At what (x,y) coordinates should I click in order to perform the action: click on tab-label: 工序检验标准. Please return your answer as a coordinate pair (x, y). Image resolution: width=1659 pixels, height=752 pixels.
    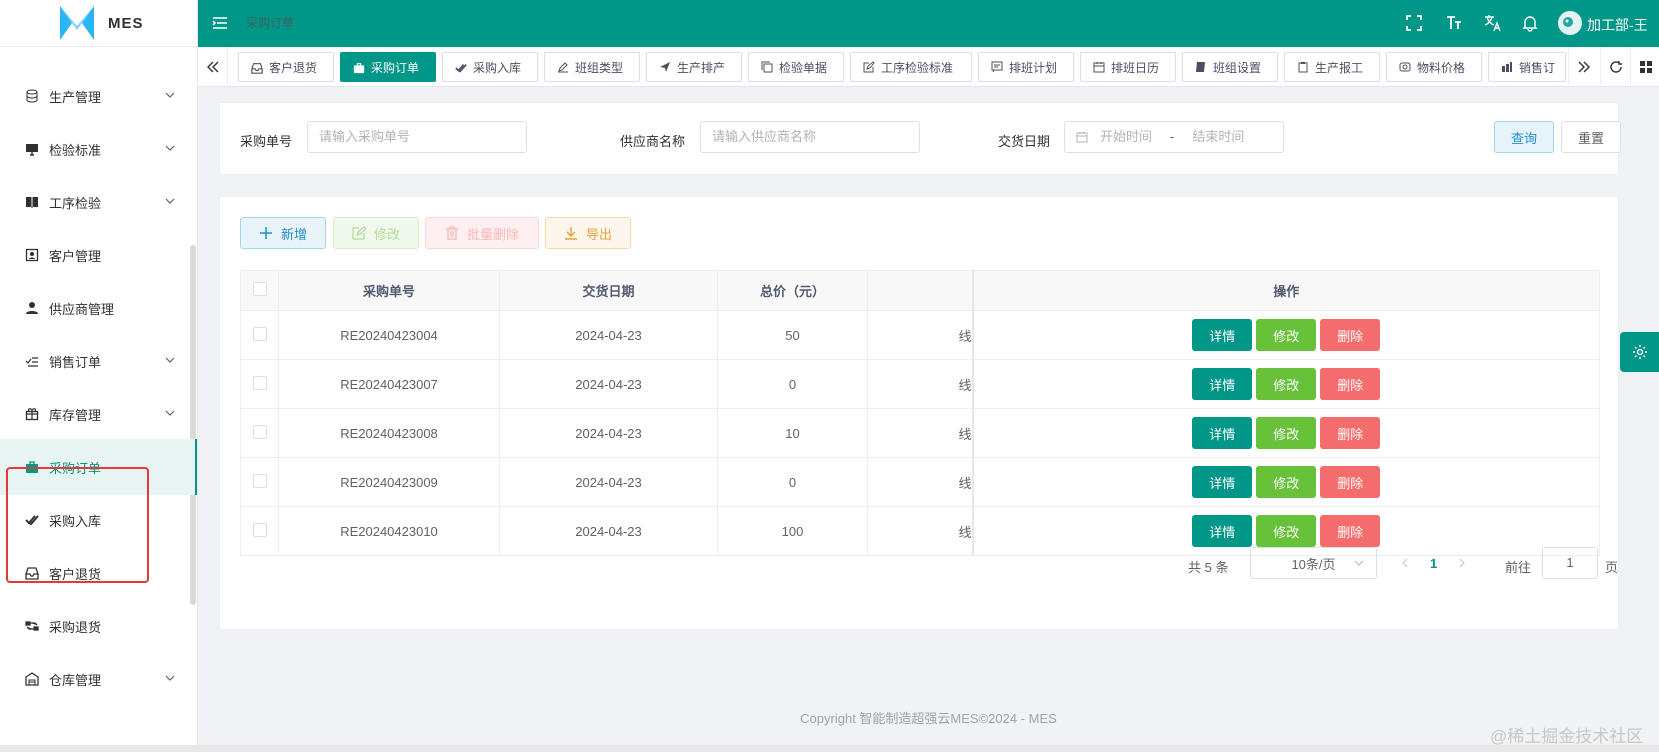
    Looking at the image, I should click on (917, 67).